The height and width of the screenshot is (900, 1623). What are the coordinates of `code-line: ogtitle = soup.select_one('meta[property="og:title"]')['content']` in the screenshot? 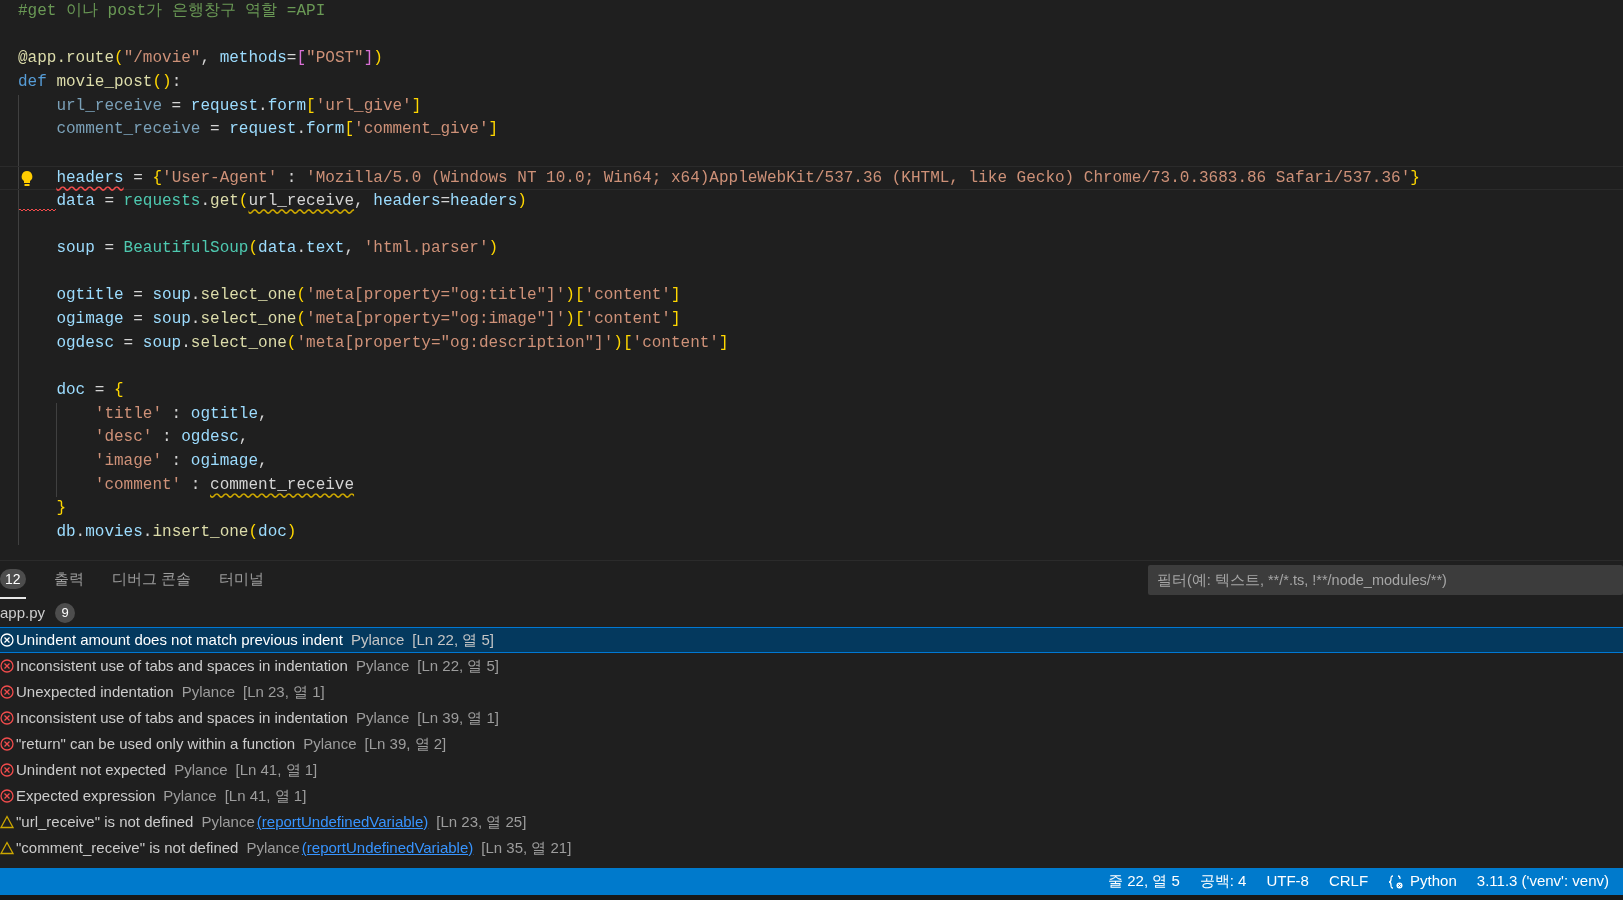 It's located at (368, 295).